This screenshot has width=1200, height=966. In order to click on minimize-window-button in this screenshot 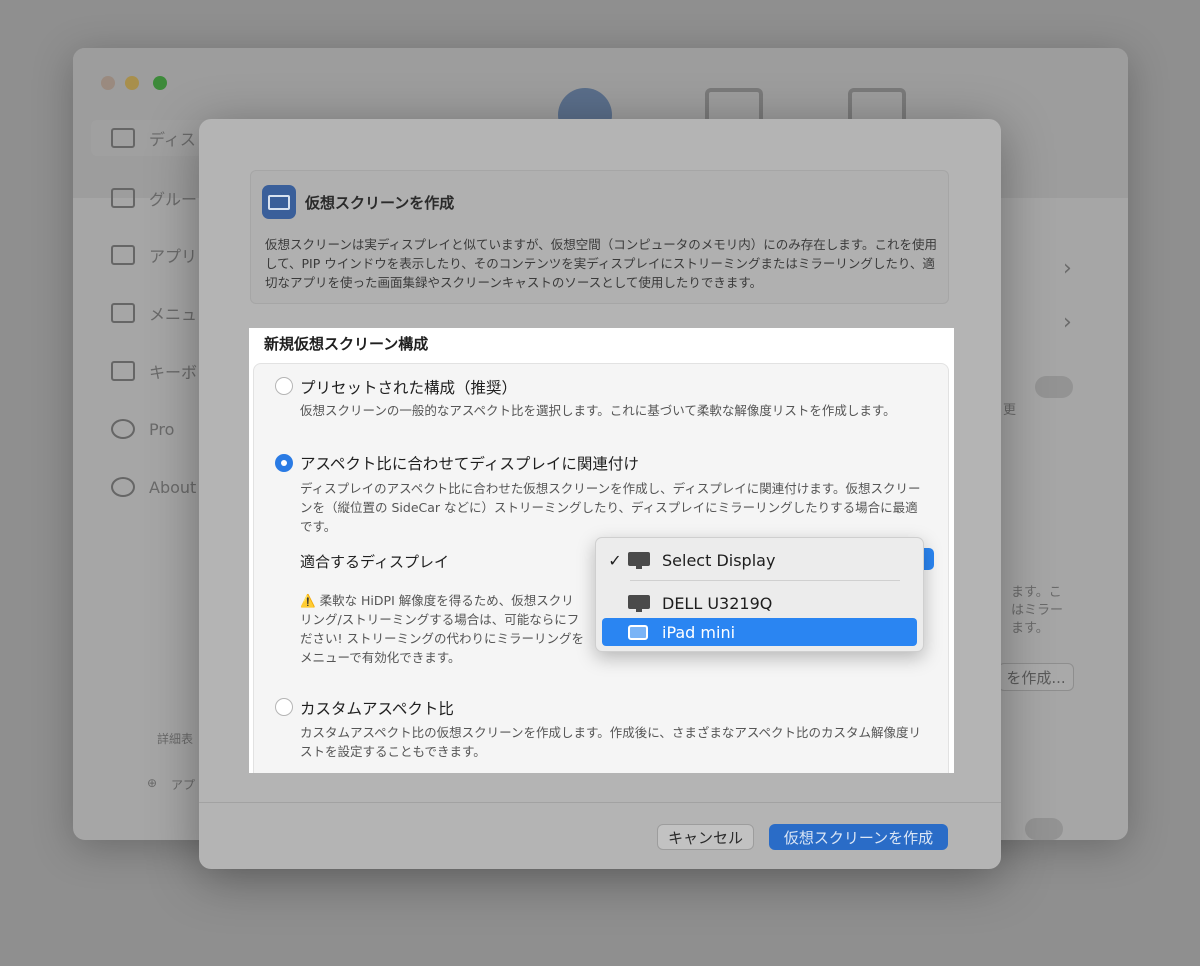, I will do `click(132, 83)`.